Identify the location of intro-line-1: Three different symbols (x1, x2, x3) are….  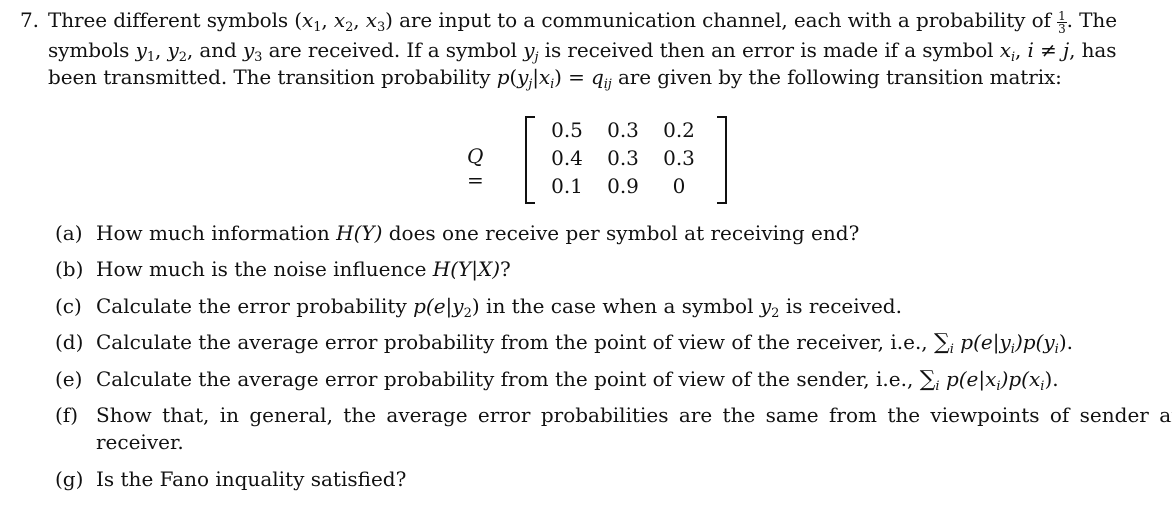
(582, 22).